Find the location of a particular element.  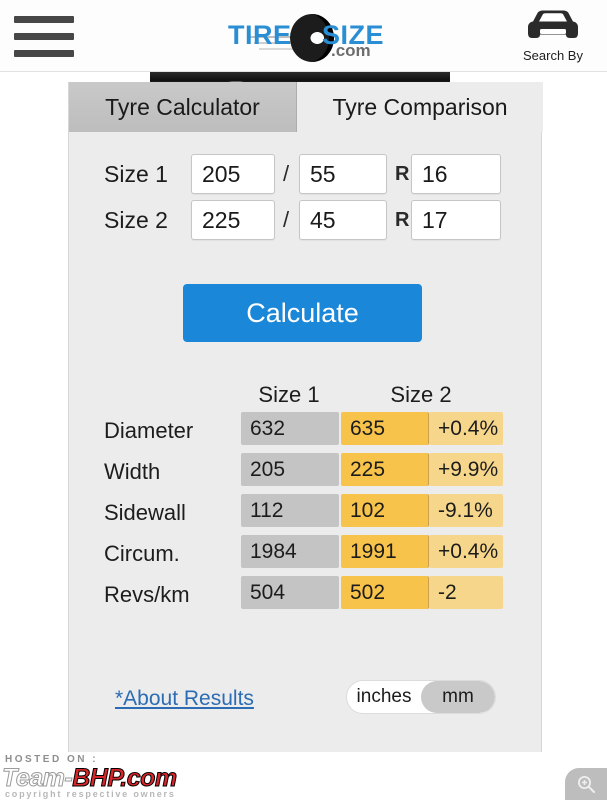

row-size2-value: 225 is located at coordinates (385, 469).